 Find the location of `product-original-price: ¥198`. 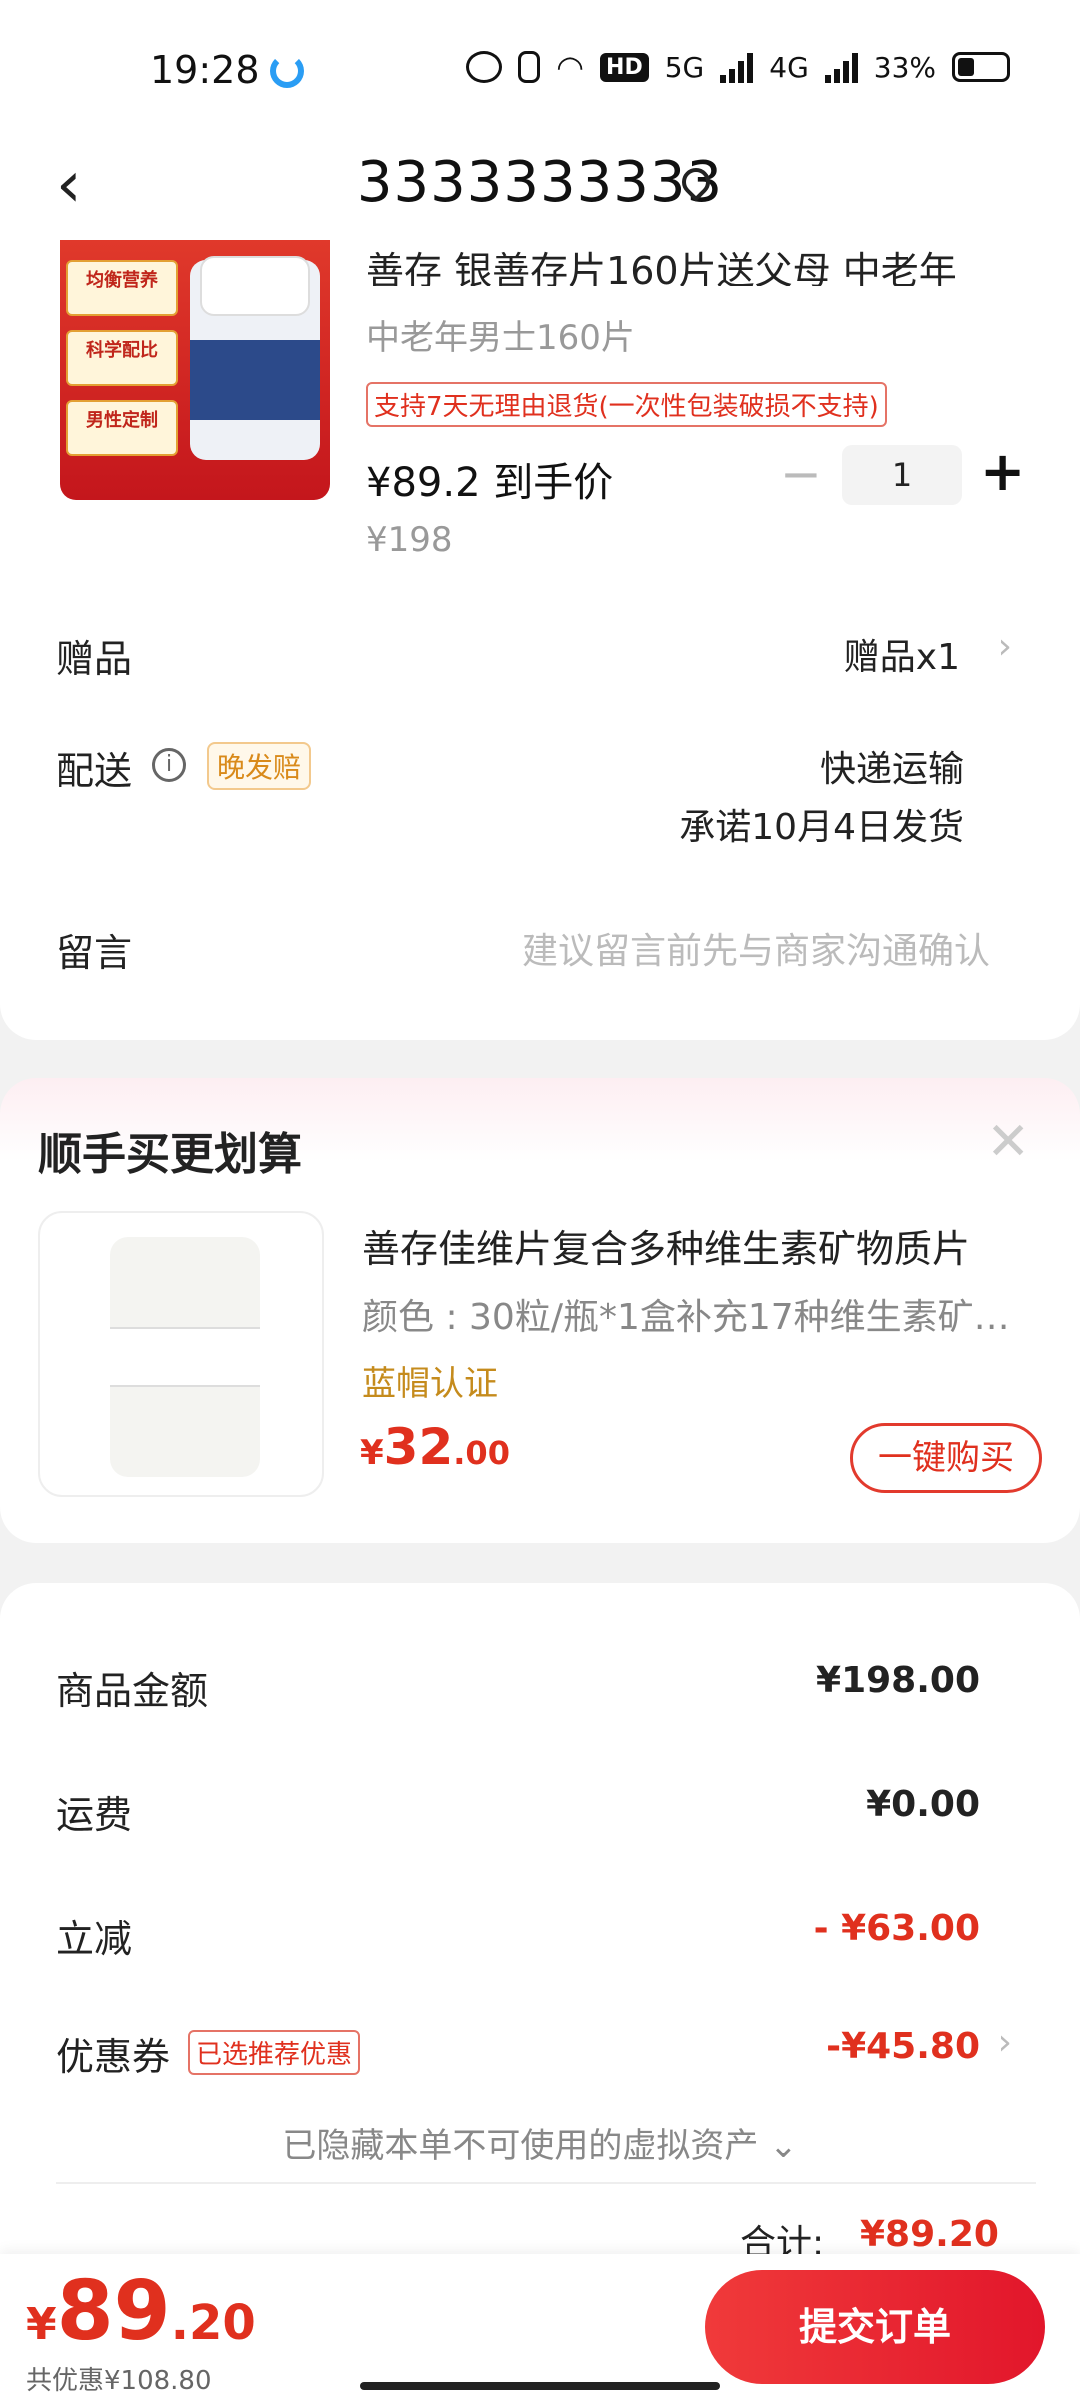

product-original-price: ¥198 is located at coordinates (409, 540).